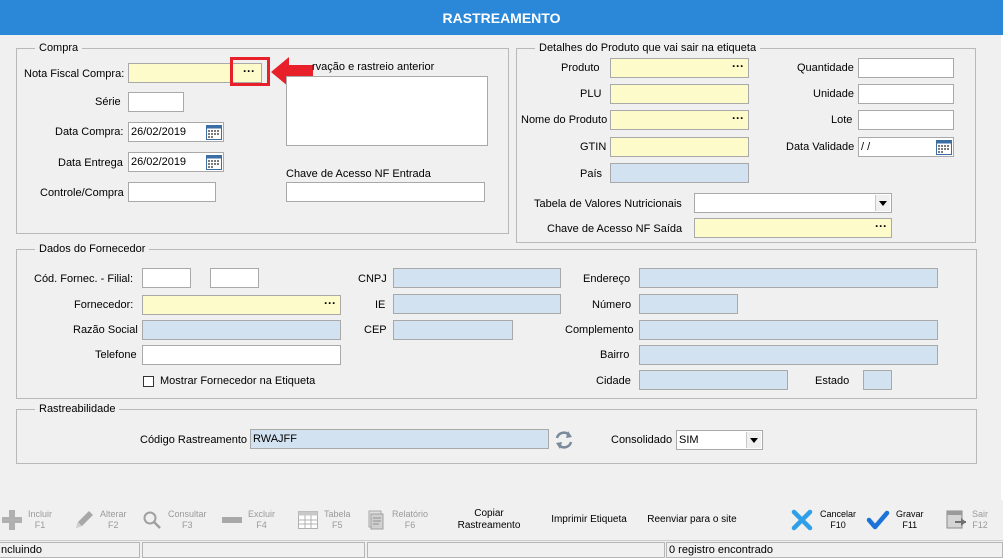  What do you see at coordinates (372, 279) in the screenshot?
I see `cnpj-label: CNPJ` at bounding box center [372, 279].